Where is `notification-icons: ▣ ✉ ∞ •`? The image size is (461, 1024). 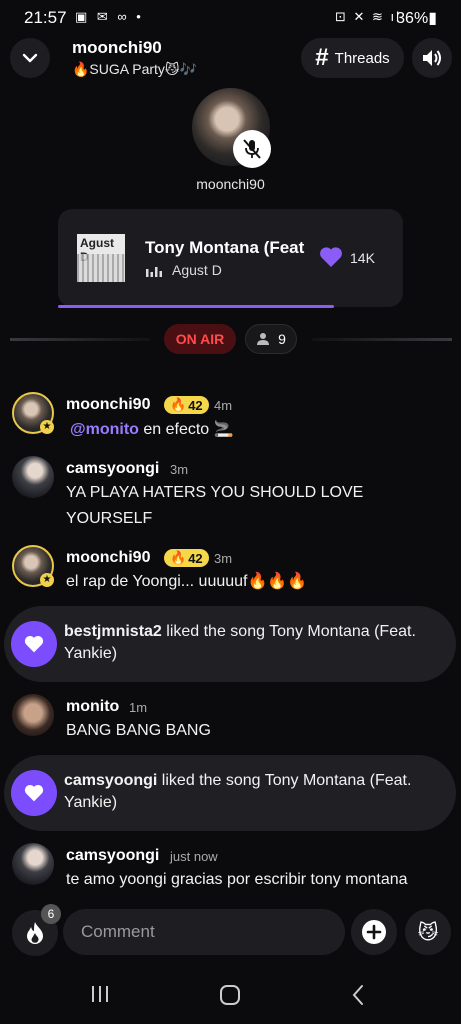
notification-icons: ▣ ✉ ∞ • is located at coordinates (109, 16).